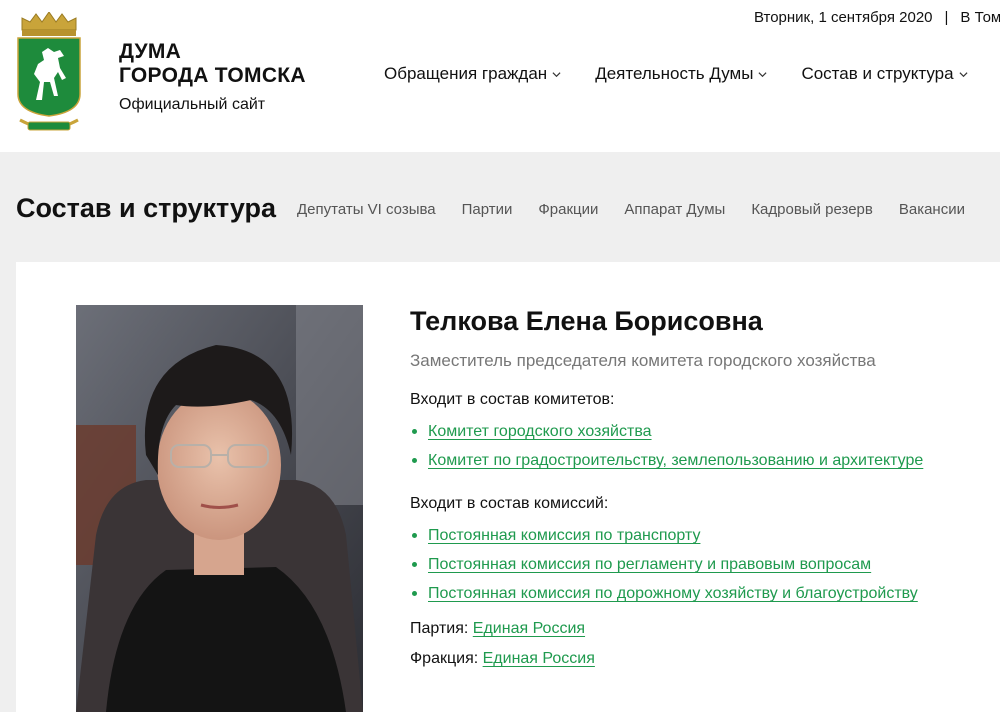 This screenshot has width=1000, height=712. Describe the element at coordinates (366, 209) in the screenshot. I see `subnav-deputies: Депутаты VI созыва` at that location.